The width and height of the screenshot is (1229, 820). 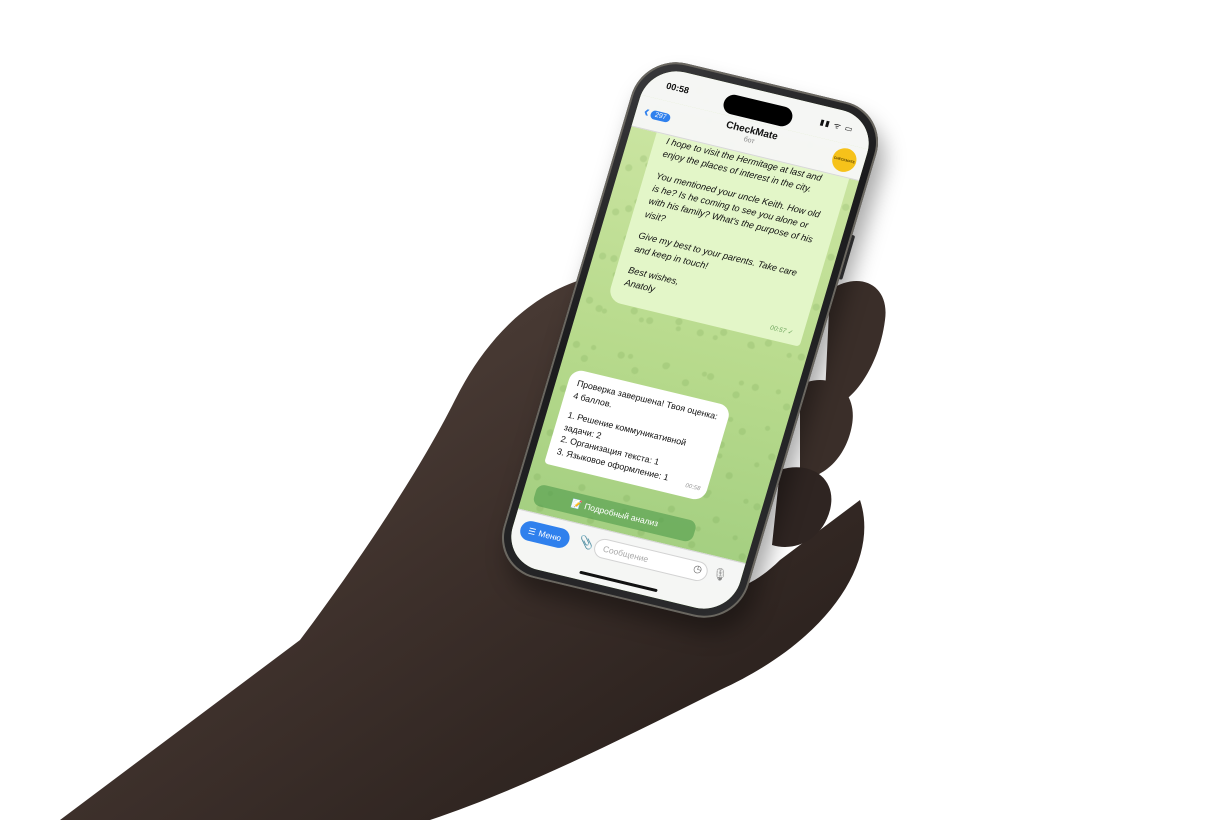 I want to click on menu-button: ☰ Меню, so click(x=544, y=534).